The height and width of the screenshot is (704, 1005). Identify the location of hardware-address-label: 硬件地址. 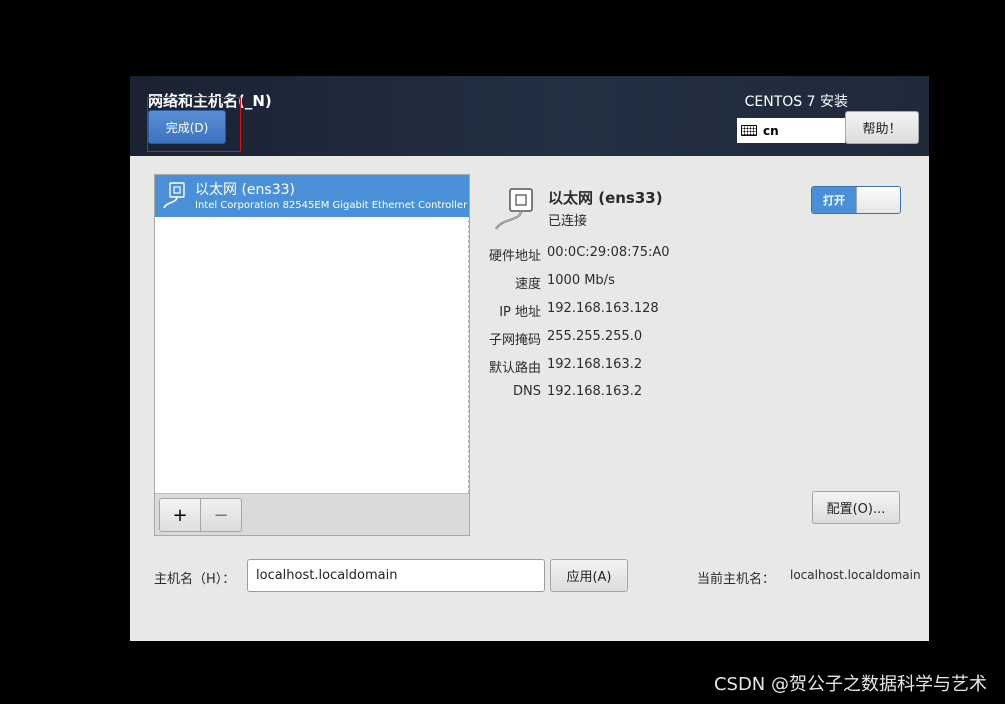
(514, 256).